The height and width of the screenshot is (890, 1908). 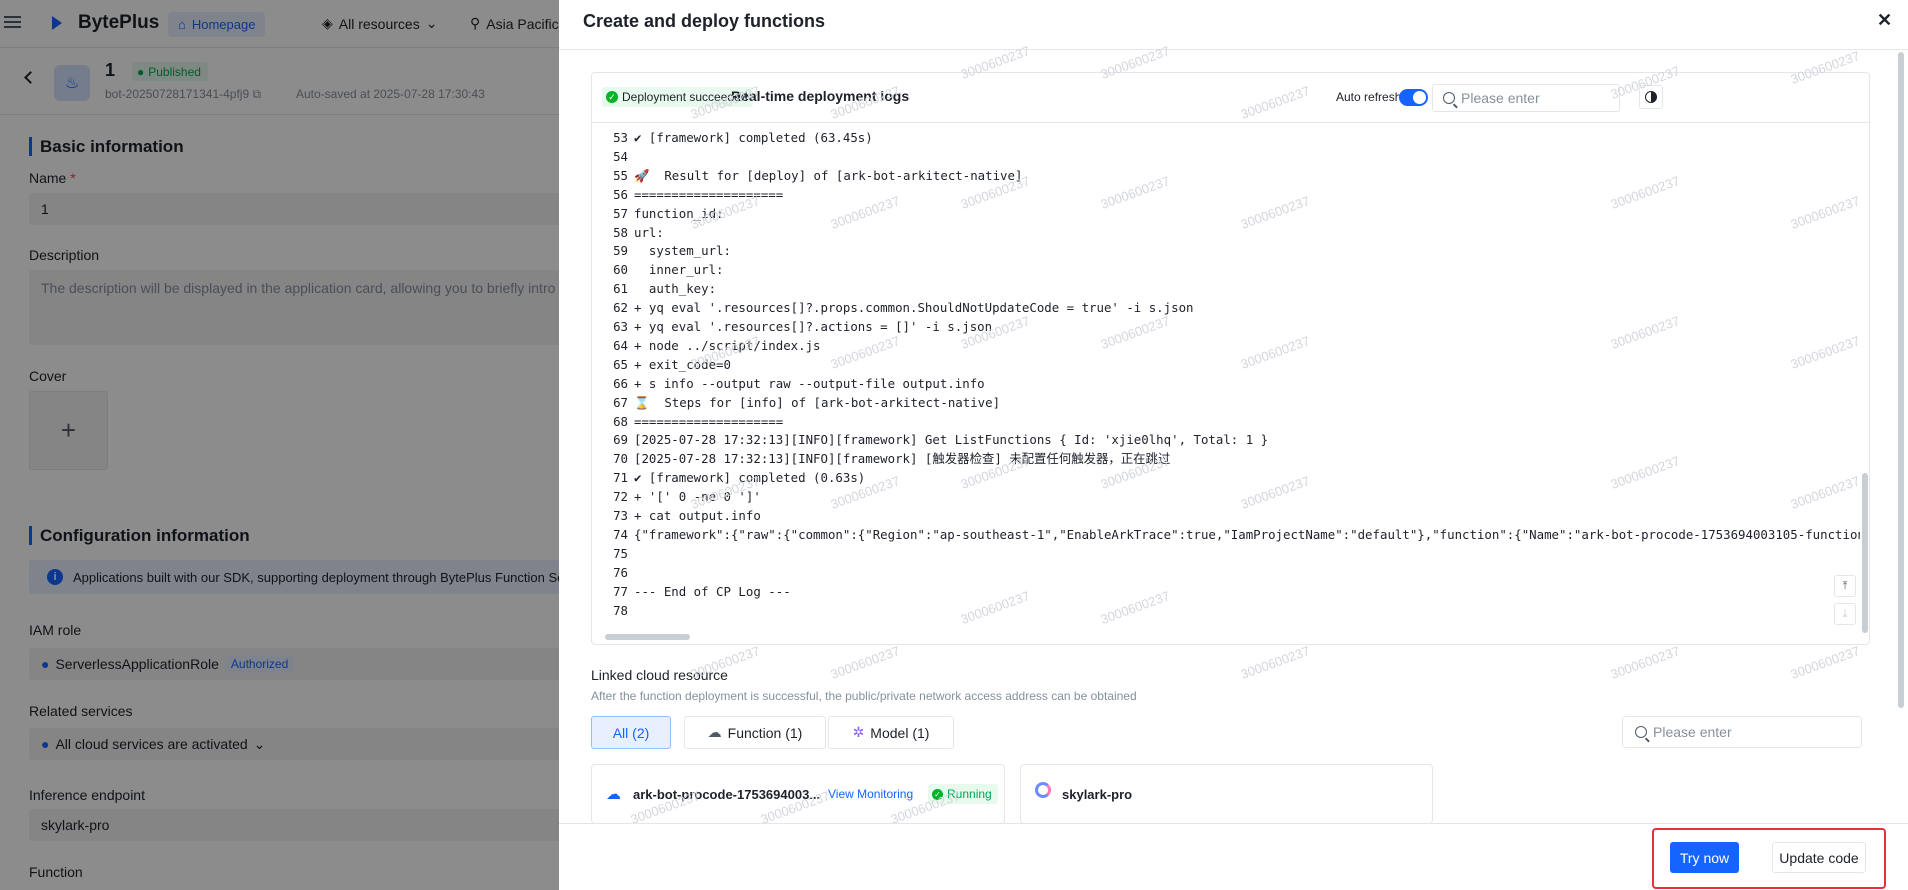 I want to click on theme-toggle-button, so click(x=1651, y=97).